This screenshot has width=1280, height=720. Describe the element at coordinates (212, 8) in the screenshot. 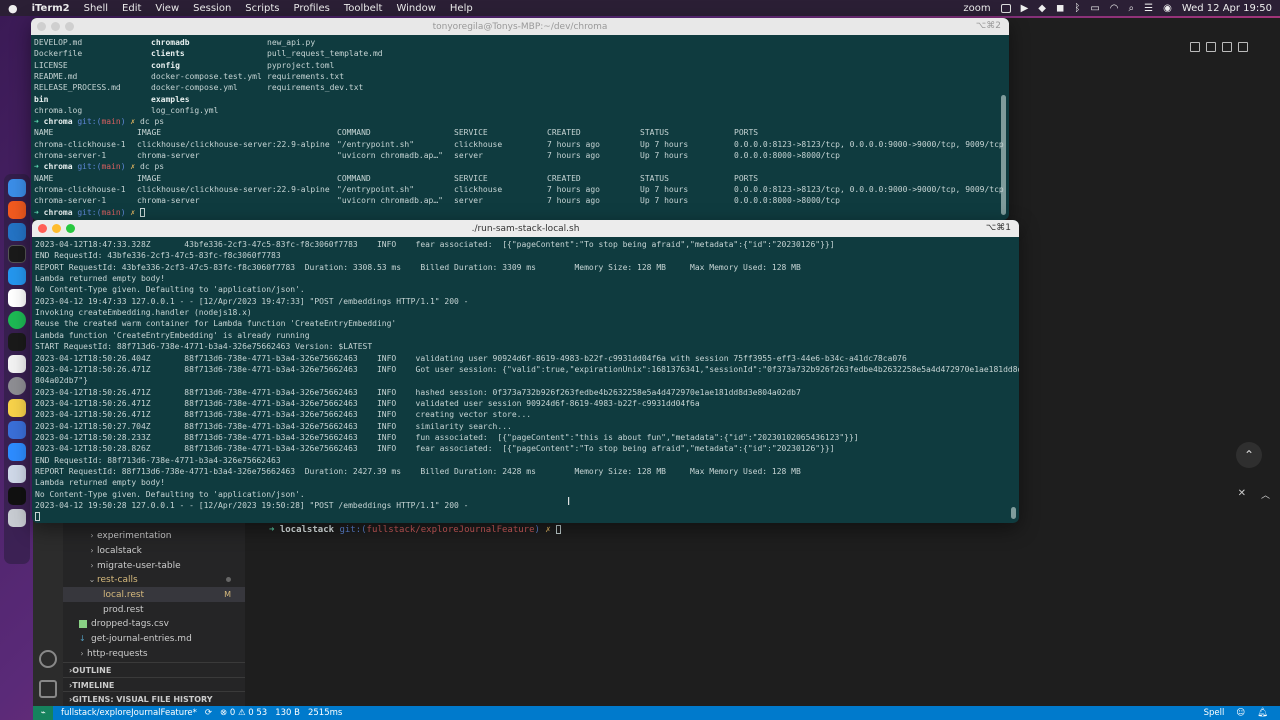

I see `menu-session: Session` at that location.